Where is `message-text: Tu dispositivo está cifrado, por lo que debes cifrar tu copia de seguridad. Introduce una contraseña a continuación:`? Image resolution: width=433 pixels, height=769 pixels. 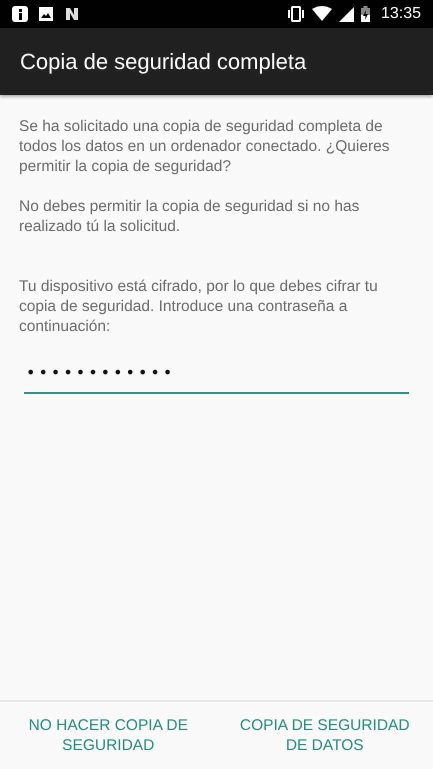
message-text: Tu dispositivo está cifrado, por lo que debes cifrar tu copia de seguridad. Introduce una contraseña a continuación: is located at coordinates (199, 307).